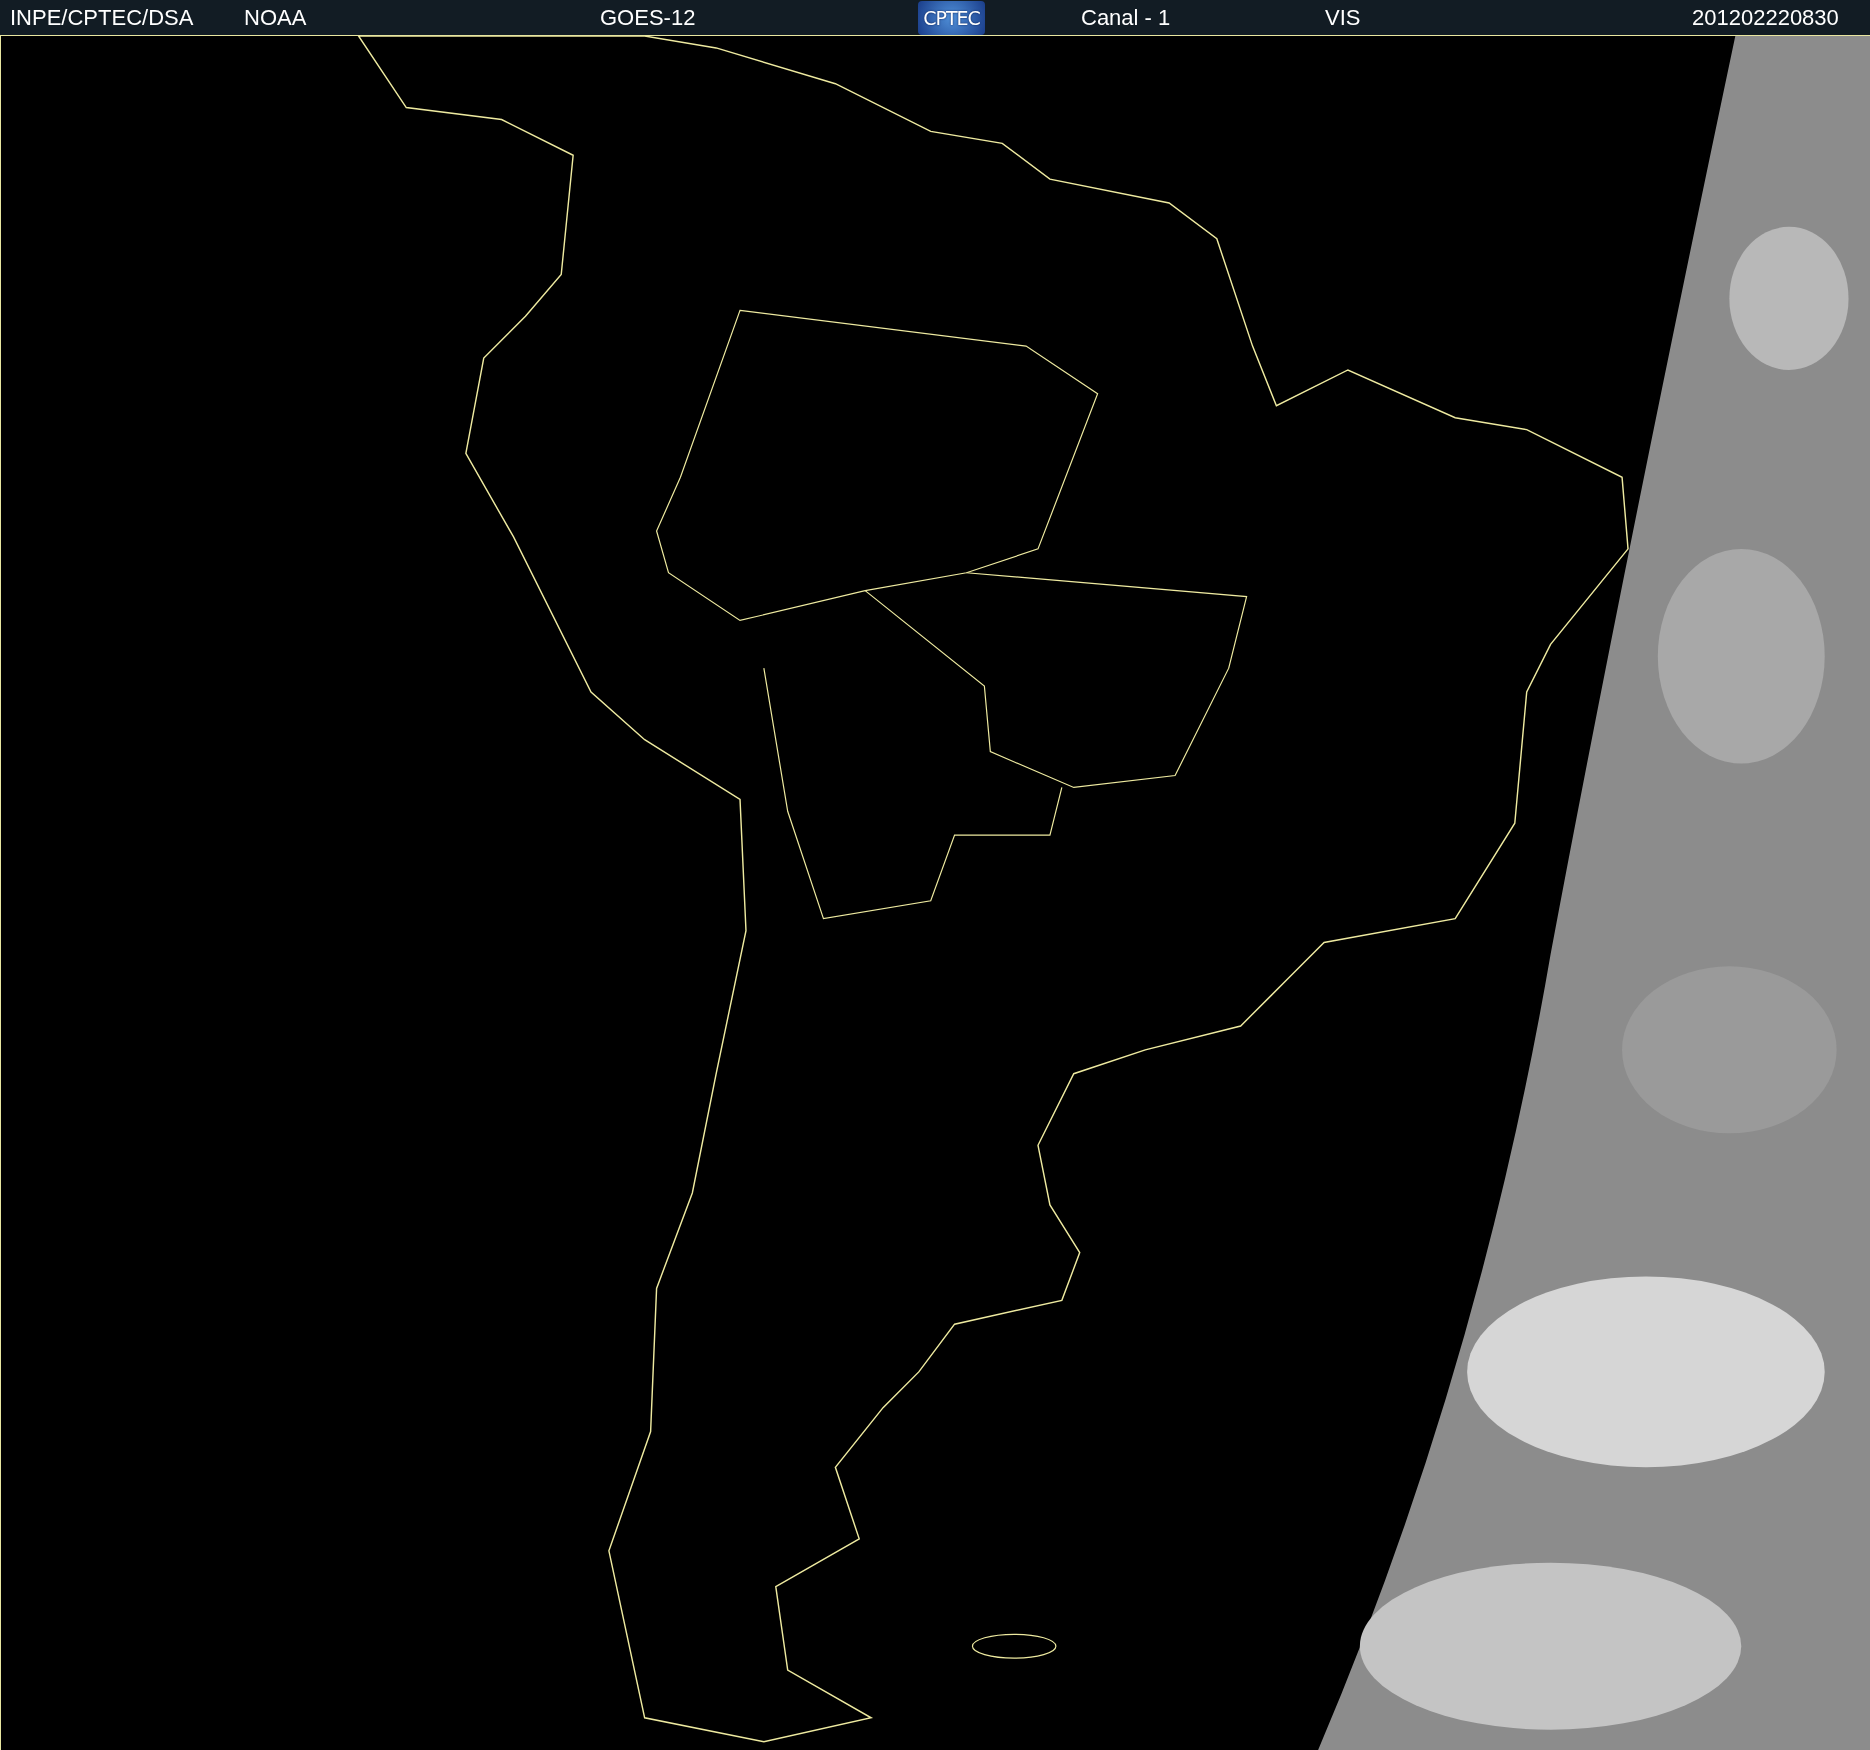 This screenshot has width=1870, height=1750. Describe the element at coordinates (102, 17) in the screenshot. I see `source-label: INPE/CPTEC/DSA` at that location.